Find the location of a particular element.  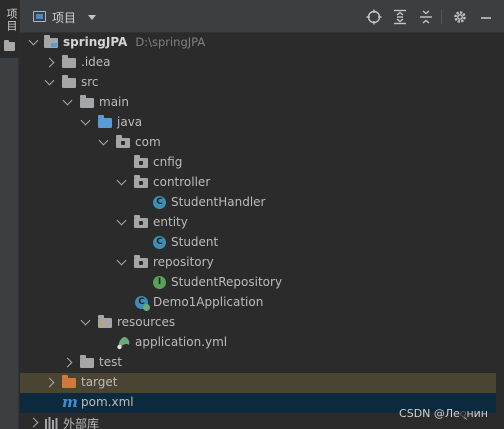

tree-node-label: src is located at coordinates (90, 82).